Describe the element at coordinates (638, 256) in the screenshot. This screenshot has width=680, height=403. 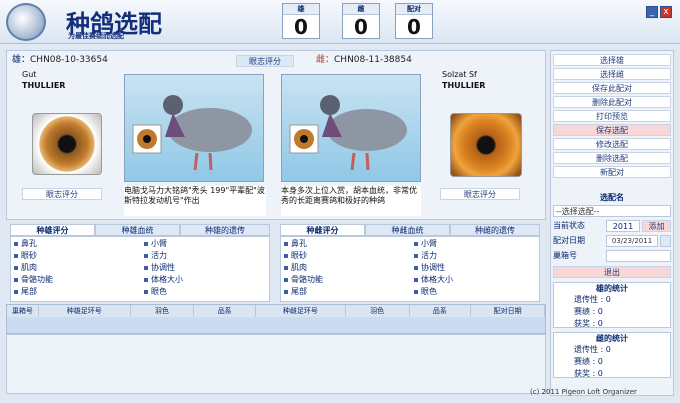
I see `nest-input` at that location.